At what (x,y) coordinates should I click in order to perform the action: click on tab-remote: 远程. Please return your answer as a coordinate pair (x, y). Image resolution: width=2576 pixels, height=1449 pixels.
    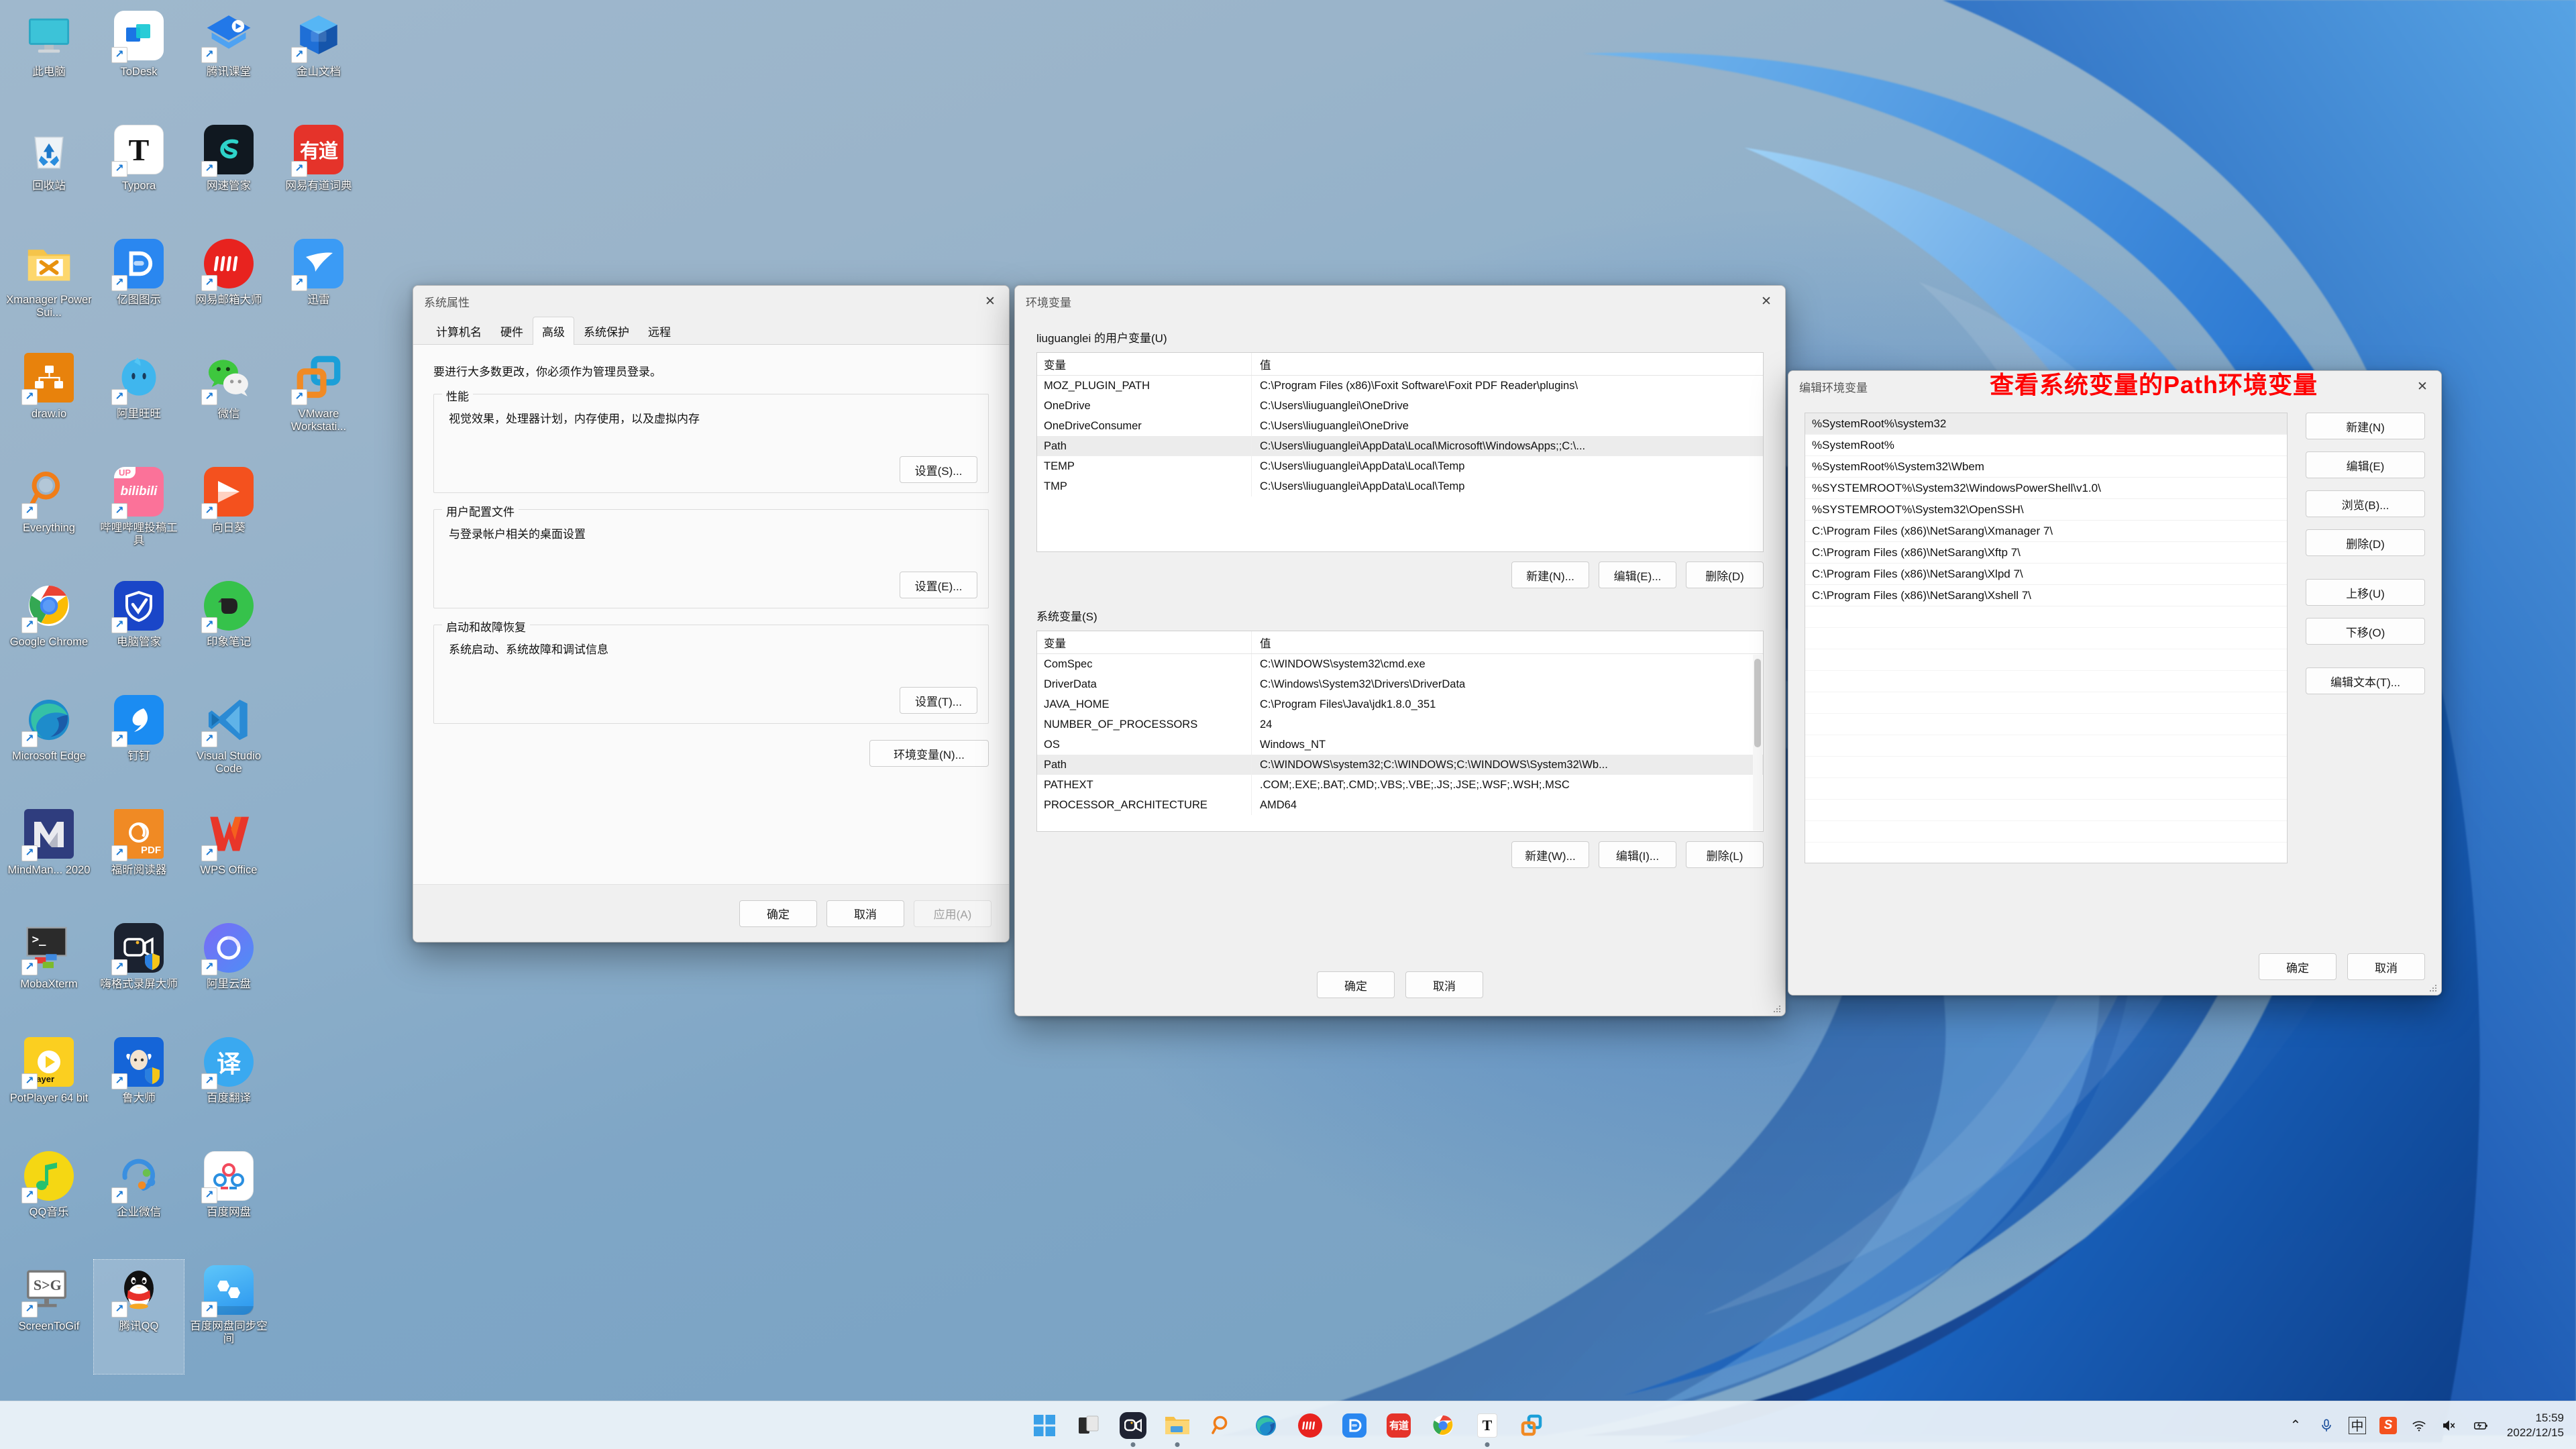
    Looking at the image, I should click on (659, 331).